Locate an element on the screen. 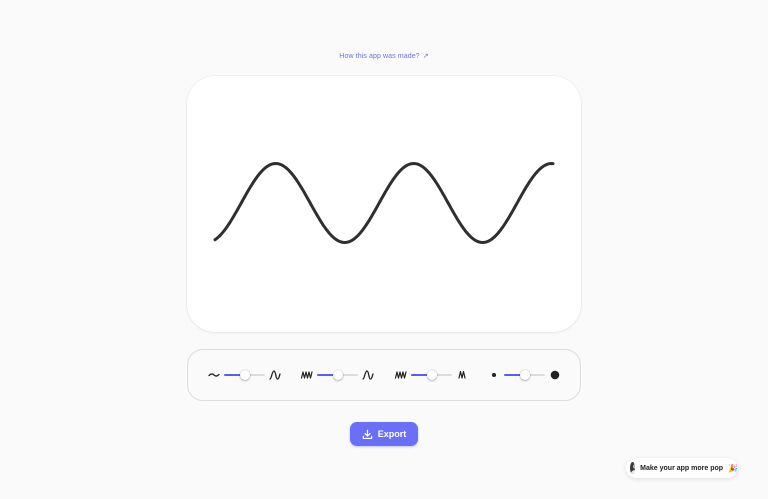  how-made-link-label: How this app was made? is located at coordinates (379, 56).